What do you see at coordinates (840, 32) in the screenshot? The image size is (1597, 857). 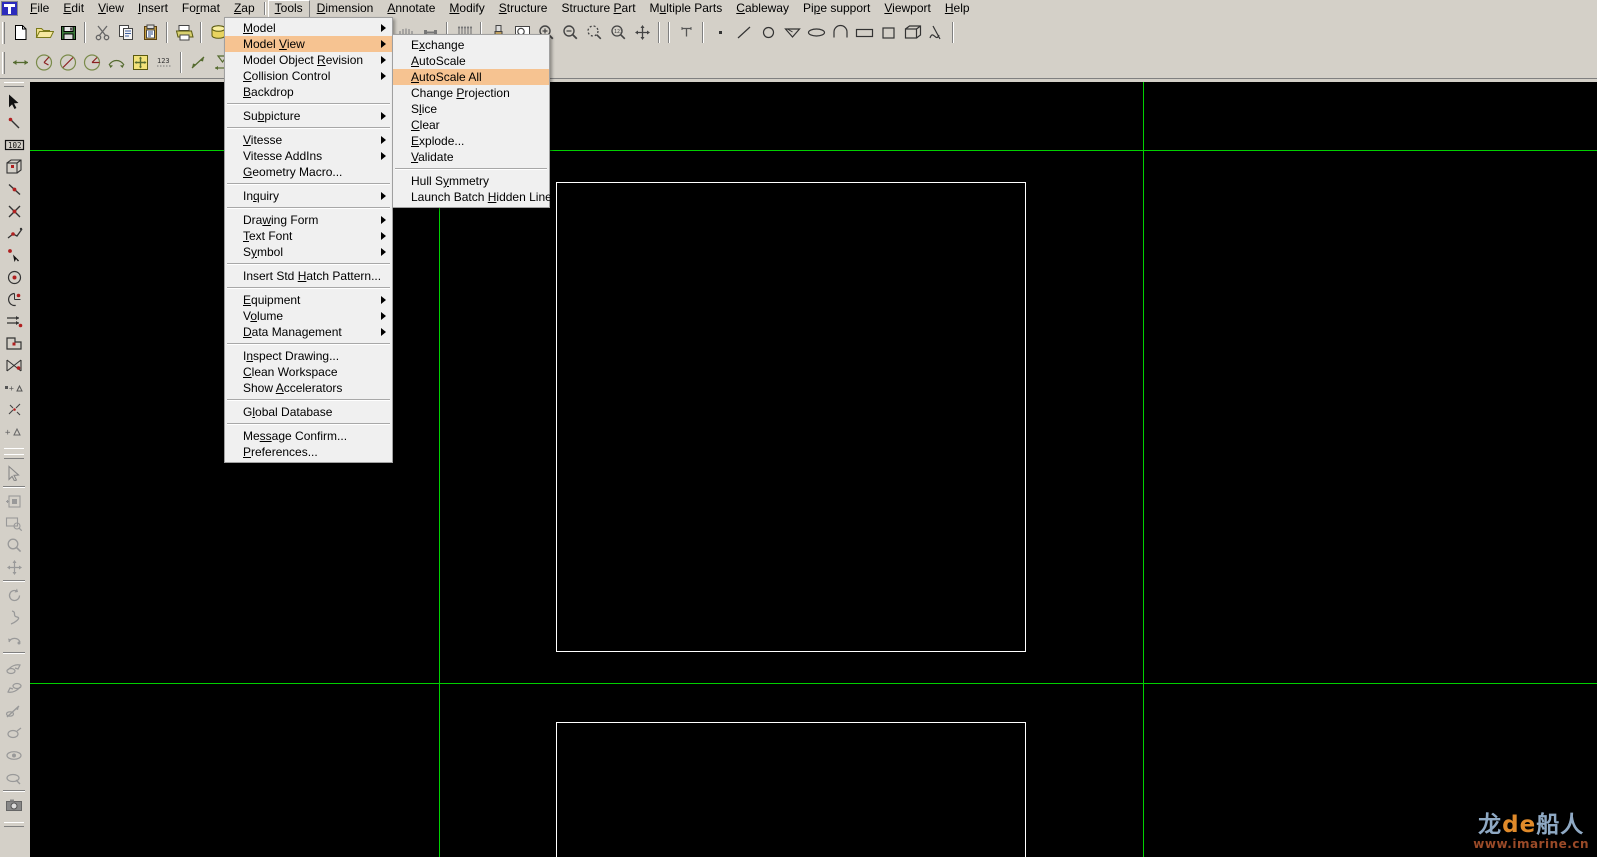 I see `arc-icon` at bounding box center [840, 32].